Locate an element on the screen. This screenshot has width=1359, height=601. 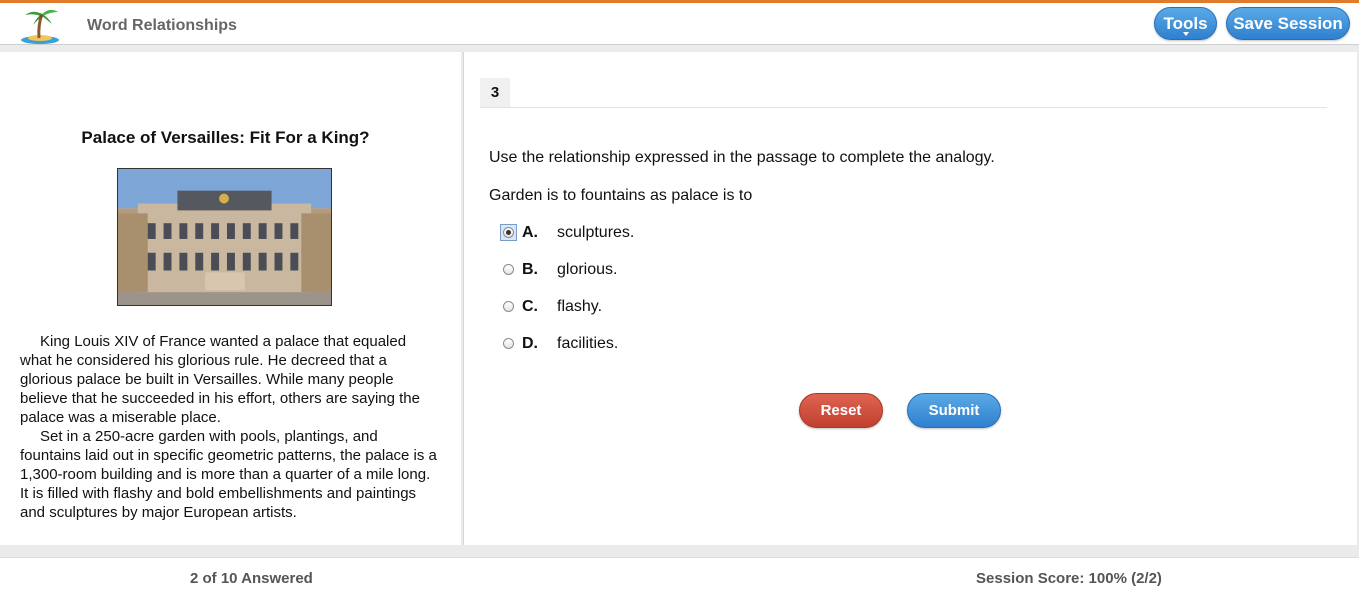
choice-letter: D. is located at coordinates (530, 343).